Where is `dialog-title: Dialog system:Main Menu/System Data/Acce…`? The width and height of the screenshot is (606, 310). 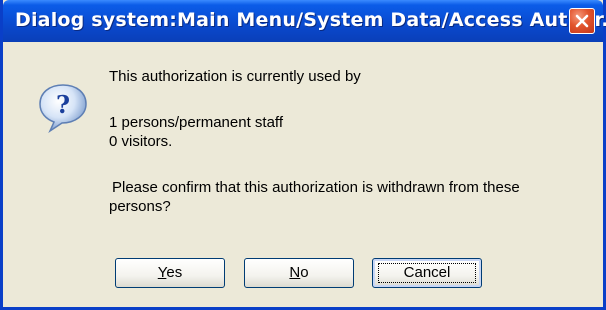 dialog-title: Dialog system:Main Menu/System Data/Acce… is located at coordinates (310, 20).